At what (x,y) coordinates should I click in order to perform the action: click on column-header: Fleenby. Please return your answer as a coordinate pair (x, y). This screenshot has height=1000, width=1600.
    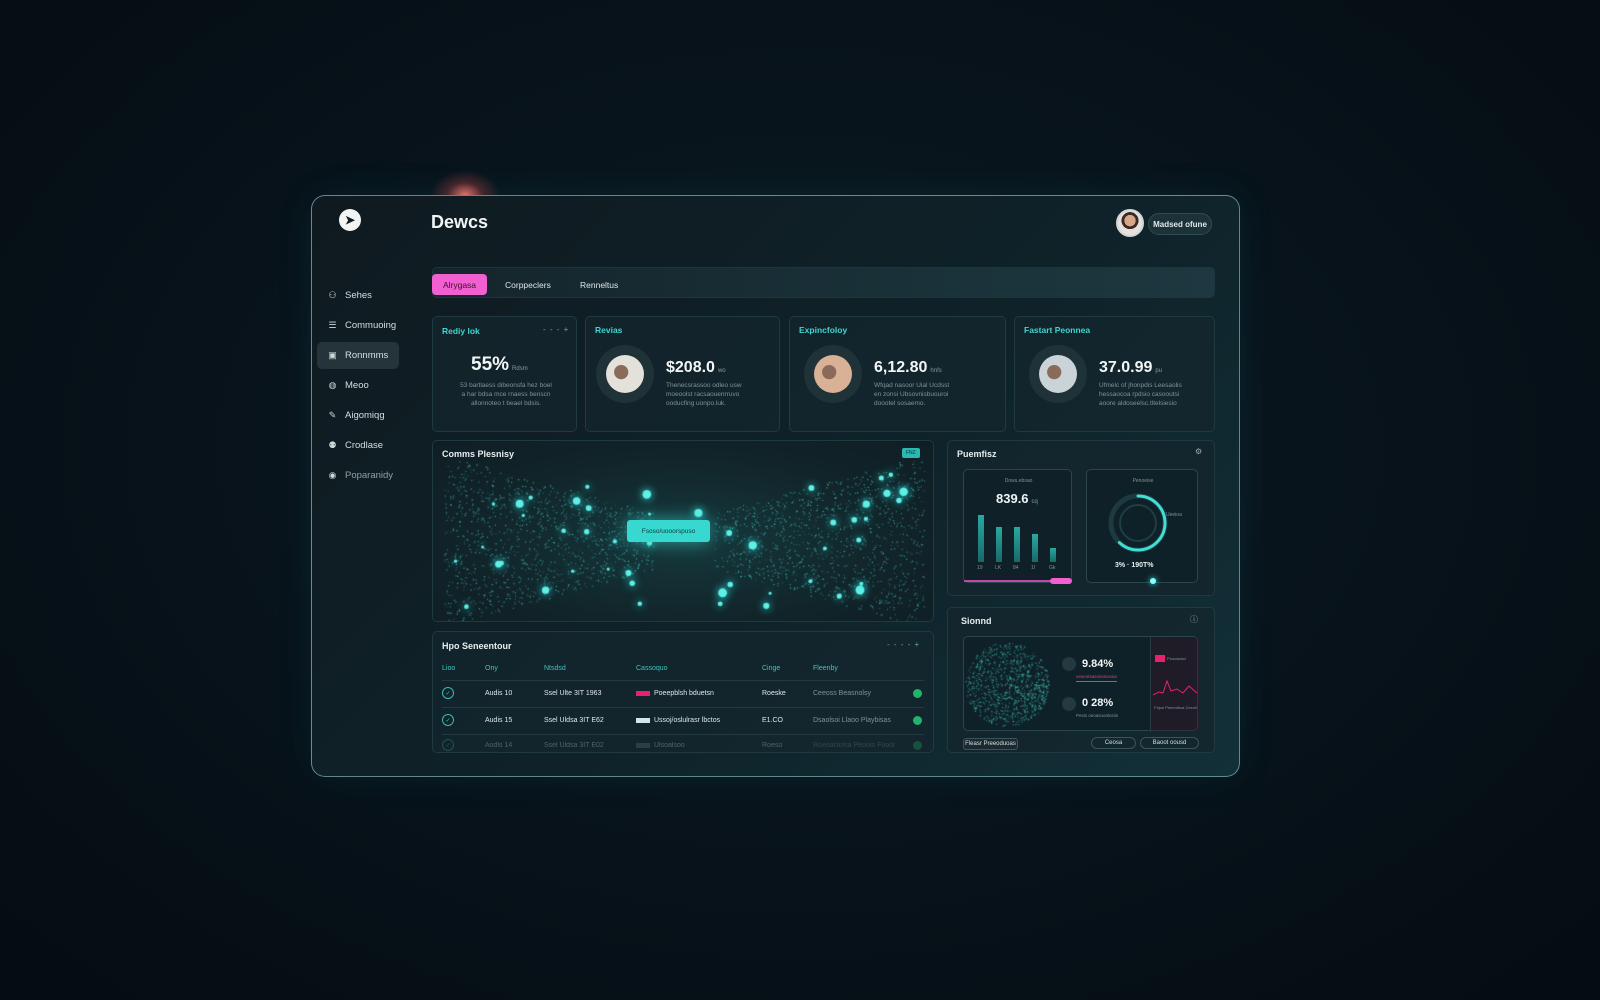
    Looking at the image, I should click on (825, 668).